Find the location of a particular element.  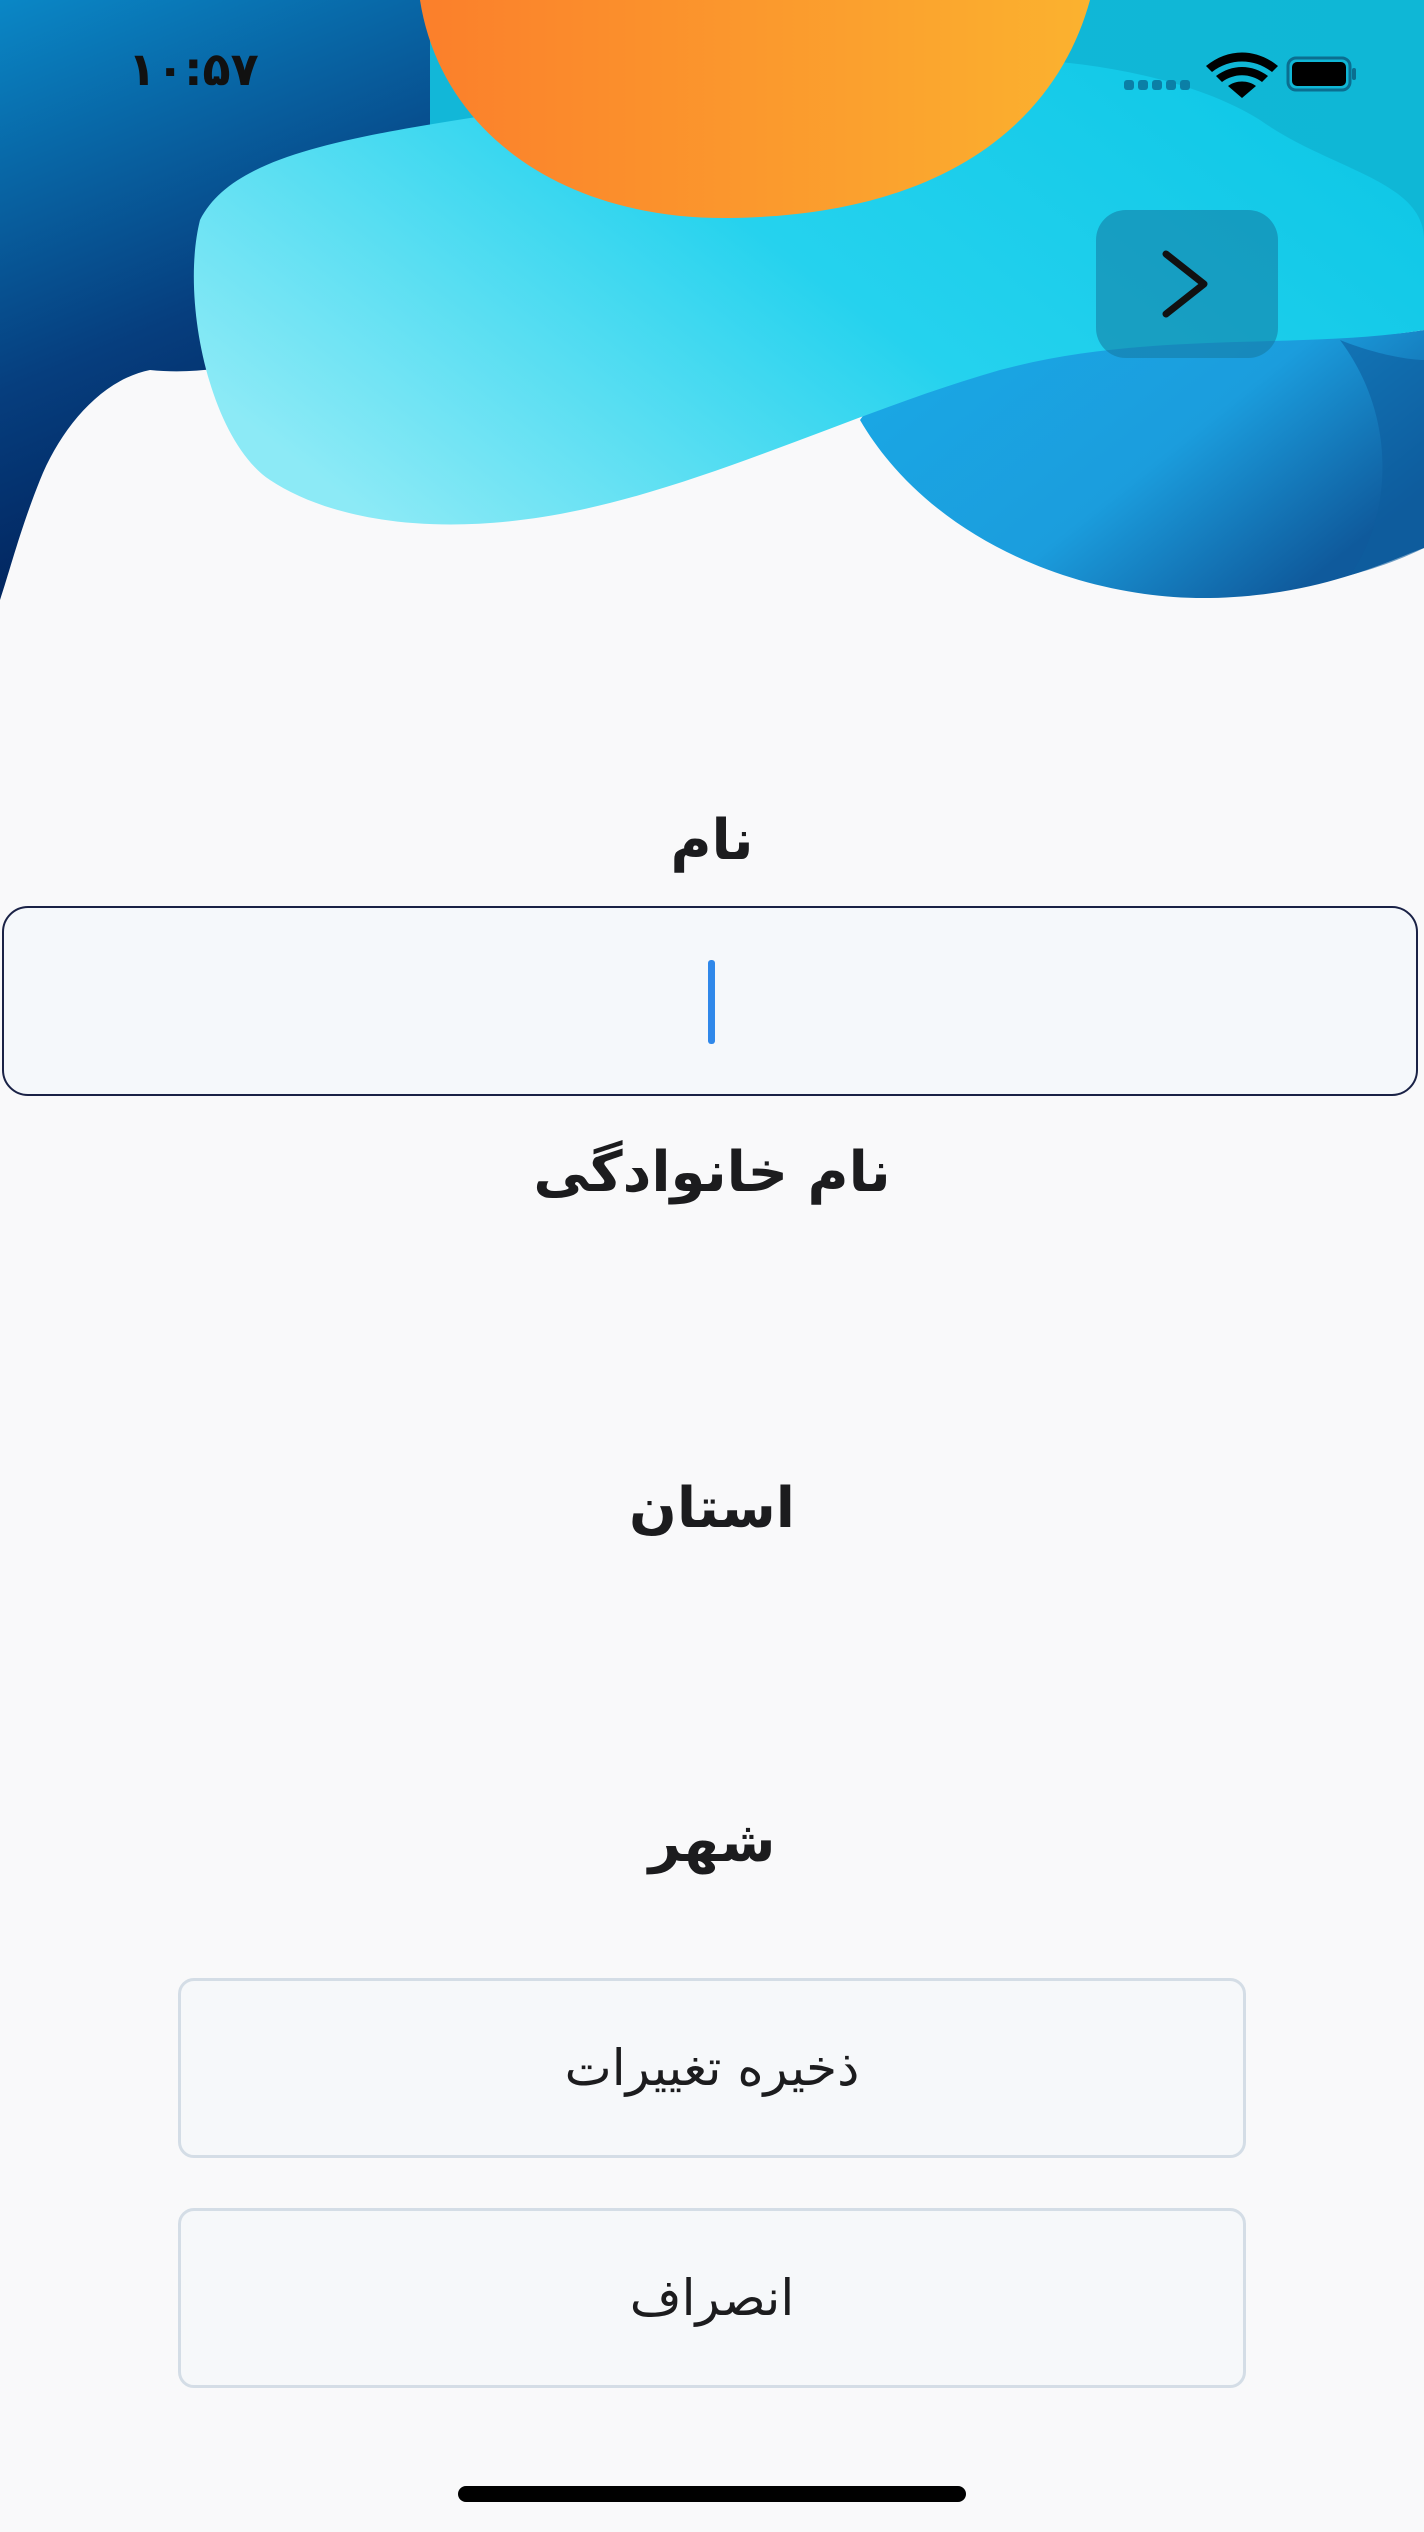

status-icons is located at coordinates (1223, 75).